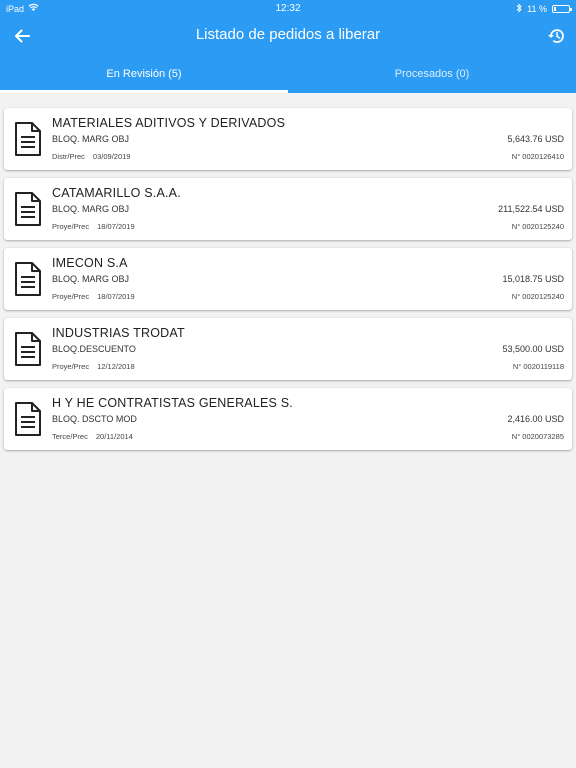 This screenshot has height=768, width=576. I want to click on battery-percent: 11 %, so click(537, 9).